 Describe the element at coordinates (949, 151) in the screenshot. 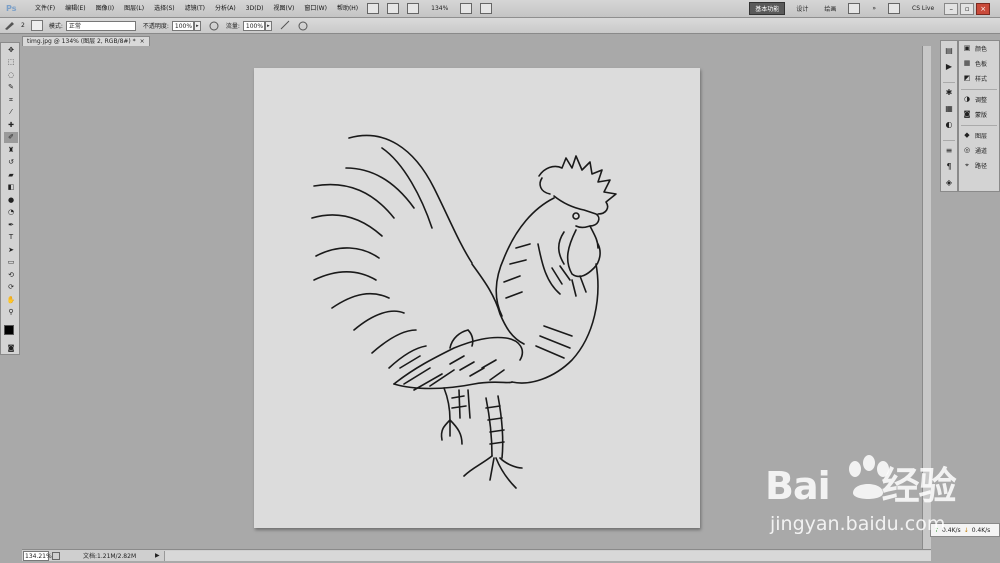

I see `character-panel-icon: ≡` at that location.